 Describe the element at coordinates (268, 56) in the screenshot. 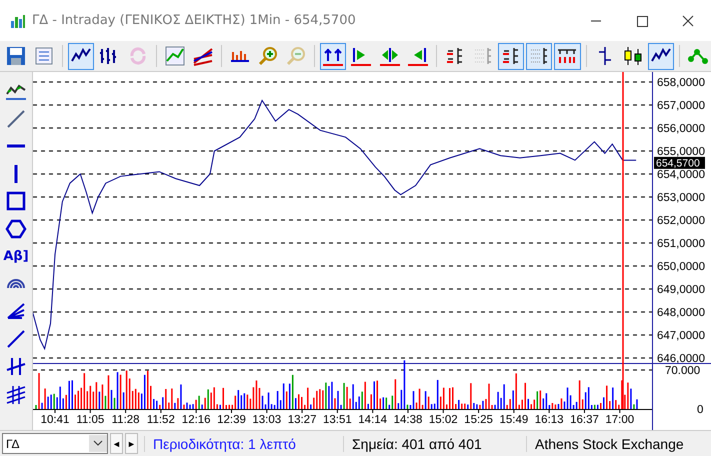

I see `zoom-in-icon` at that location.